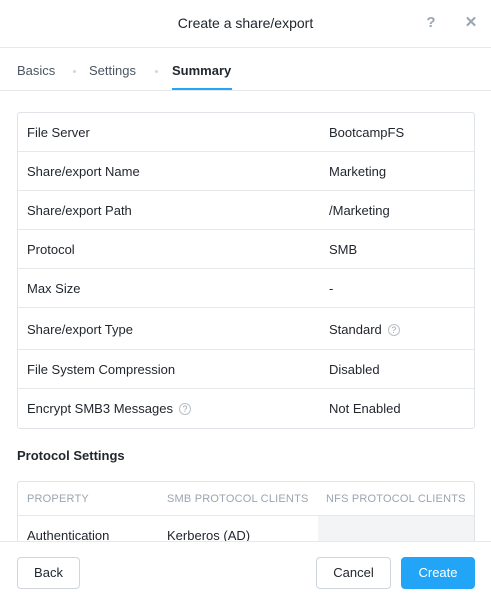 The width and height of the screenshot is (491, 596). I want to click on table-row: Authentication Kerberos (AD), so click(246, 528).